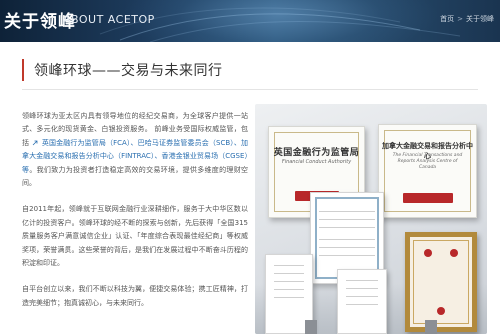  Describe the element at coordinates (250, 89) in the screenshot. I see `divider` at that location.